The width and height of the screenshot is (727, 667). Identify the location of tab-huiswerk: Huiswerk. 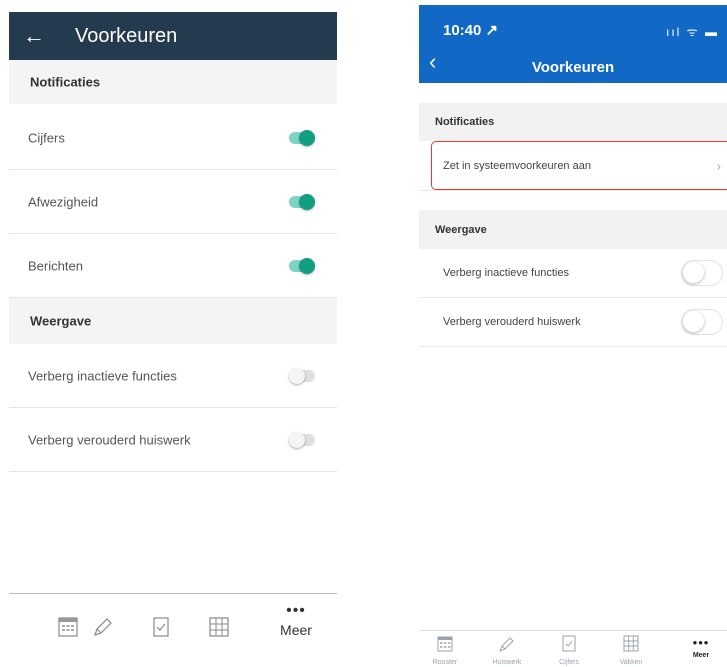
(507, 650).